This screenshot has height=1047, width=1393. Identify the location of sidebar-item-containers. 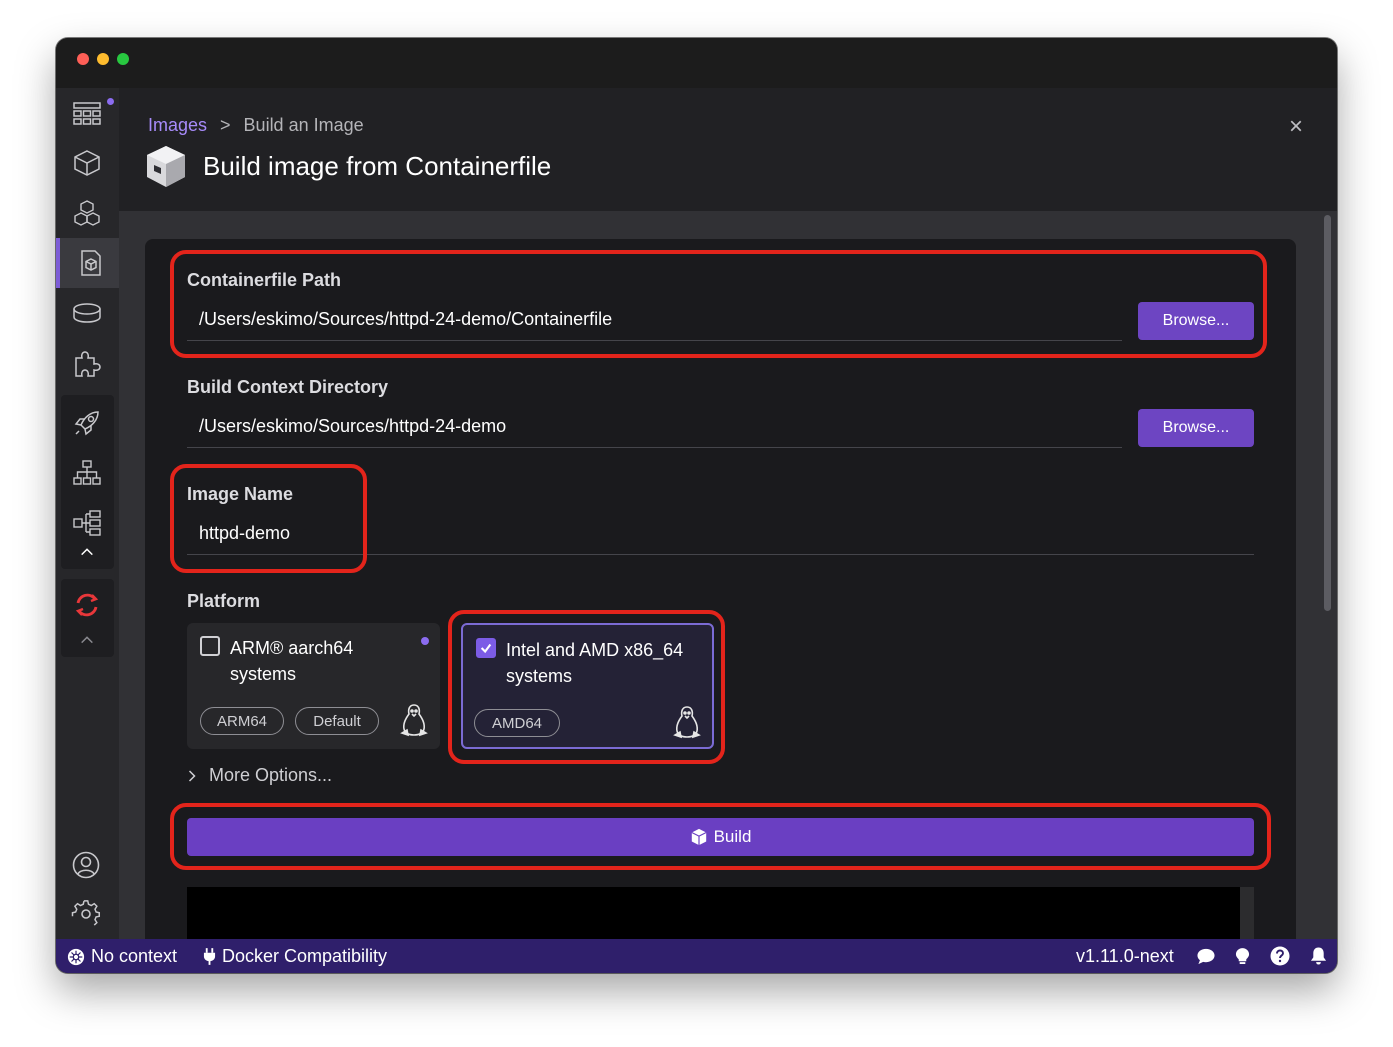
(87, 163).